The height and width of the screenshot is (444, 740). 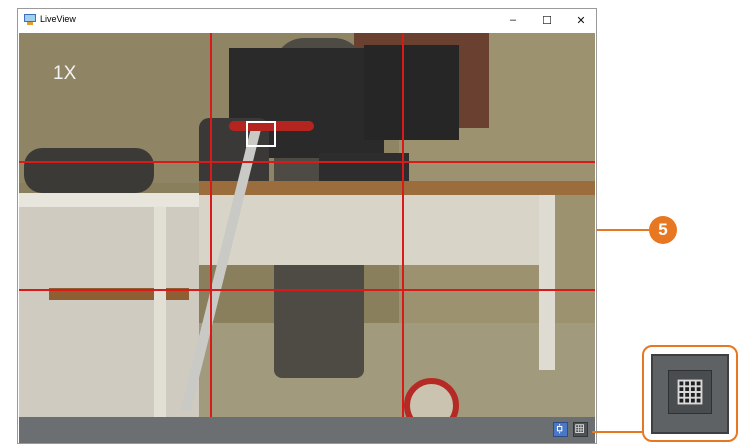 I want to click on grid-toggle-button, so click(x=580, y=429).